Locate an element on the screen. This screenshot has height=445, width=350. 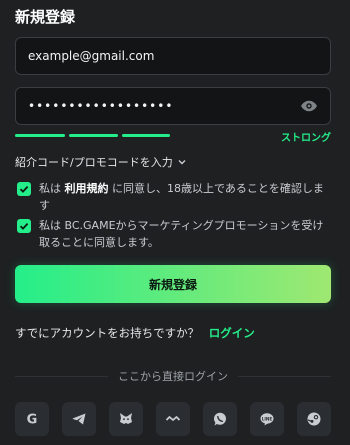
web3-login-button is located at coordinates (173, 419).